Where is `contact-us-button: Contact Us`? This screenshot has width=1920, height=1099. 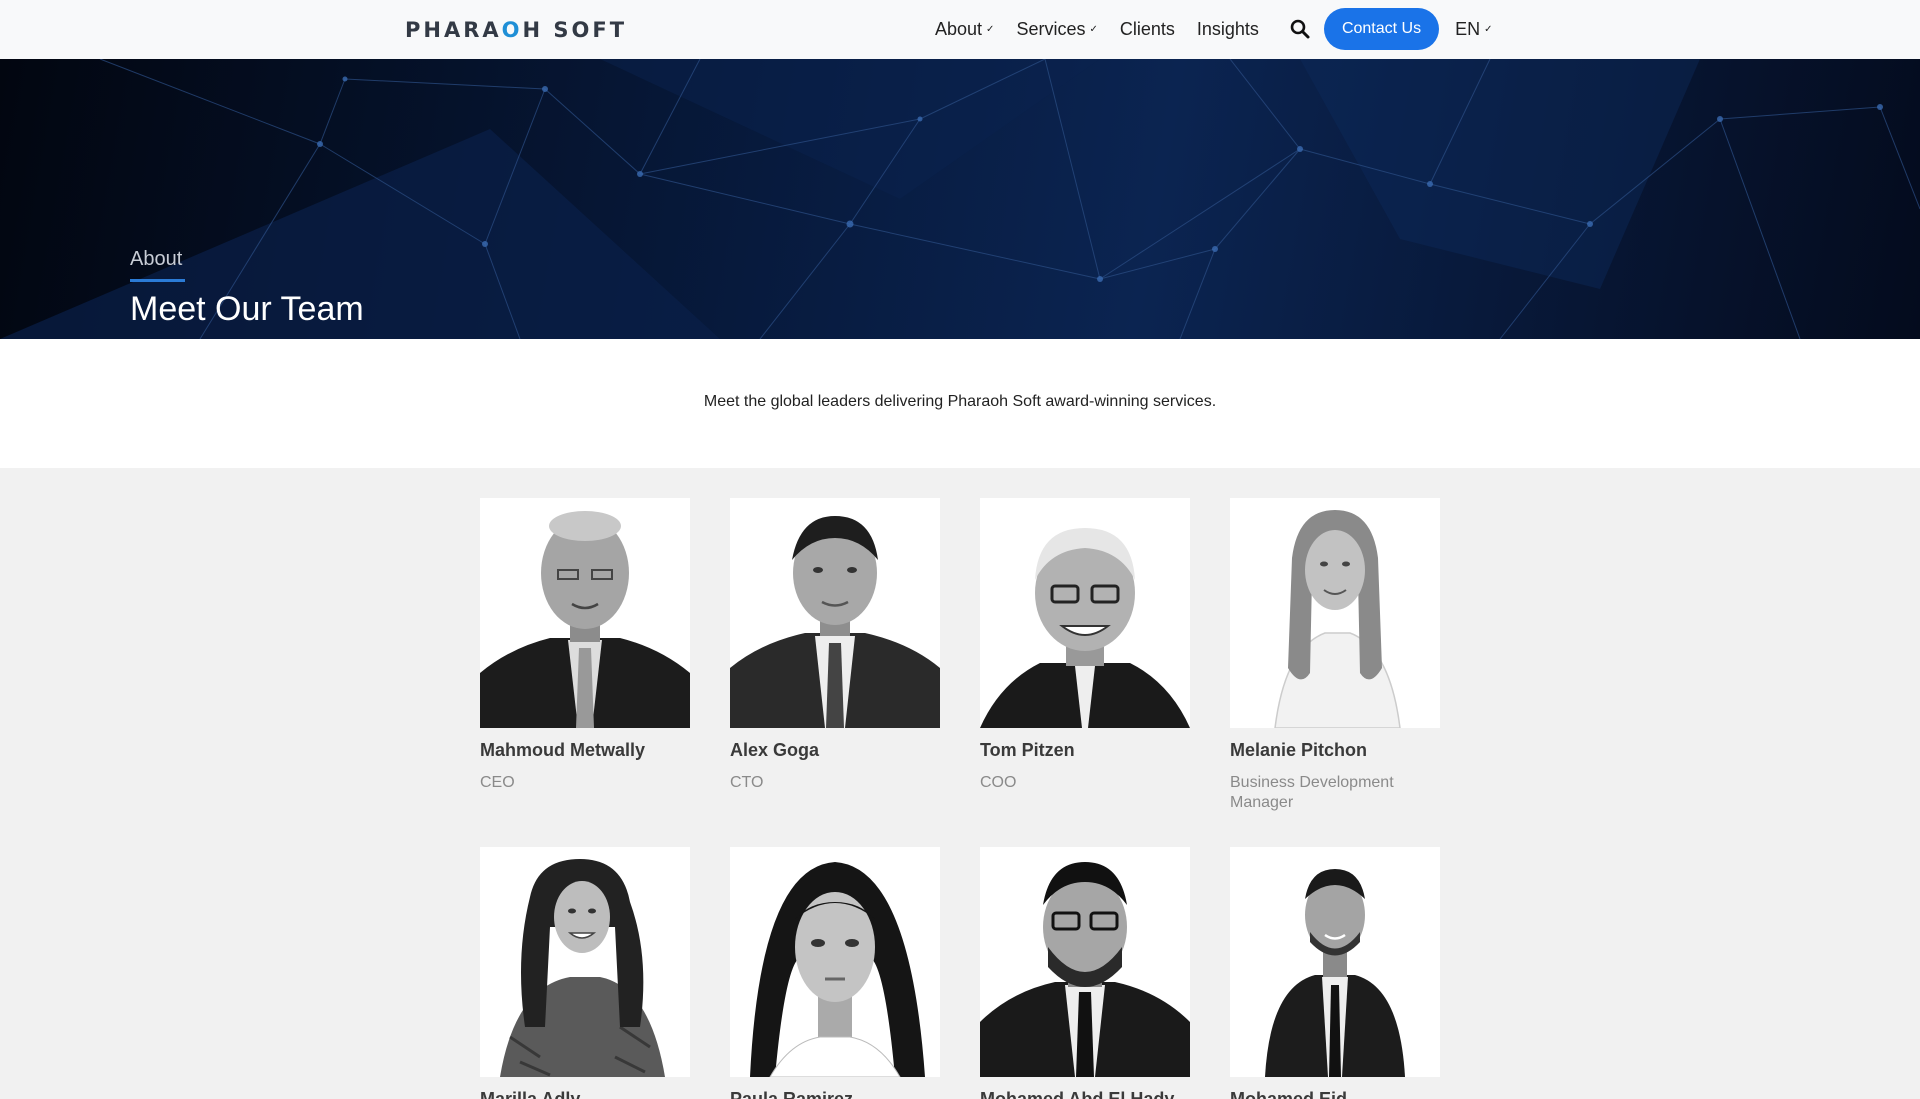
contact-us-button: Contact Us is located at coordinates (1381, 29).